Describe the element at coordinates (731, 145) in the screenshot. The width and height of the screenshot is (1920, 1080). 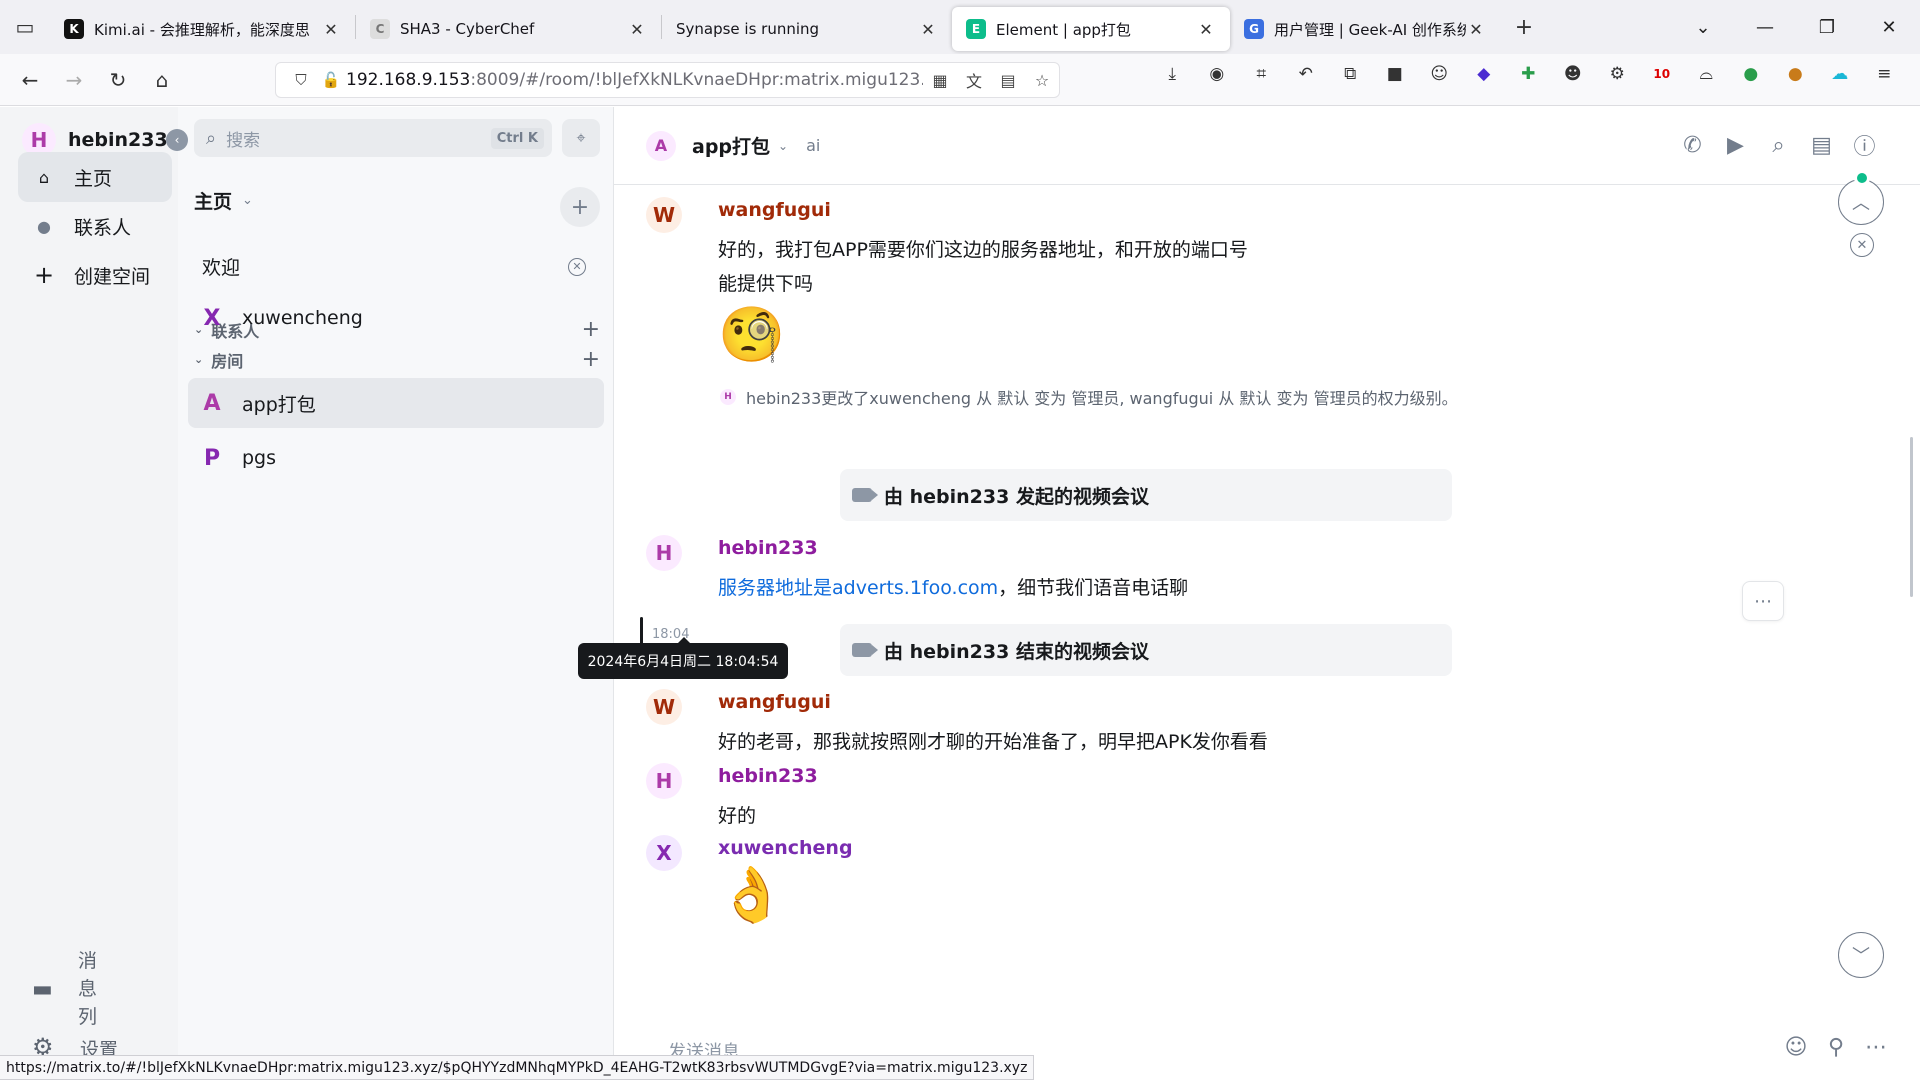
I see `room-title: app打包` at that location.